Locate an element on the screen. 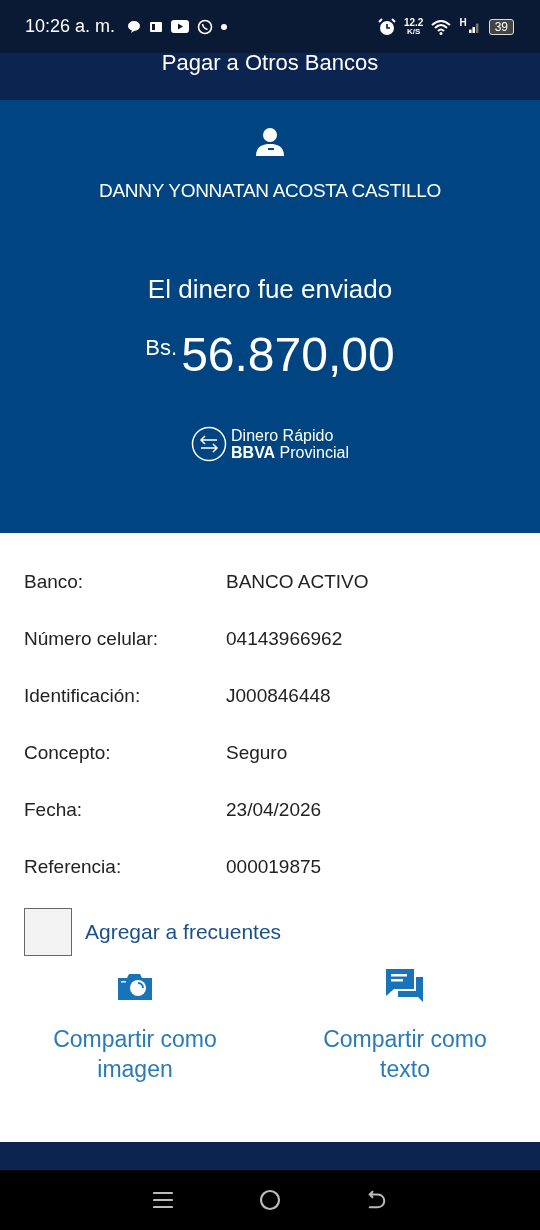 This screenshot has height=1230, width=540. amount: 56.870,00 is located at coordinates (288, 354).